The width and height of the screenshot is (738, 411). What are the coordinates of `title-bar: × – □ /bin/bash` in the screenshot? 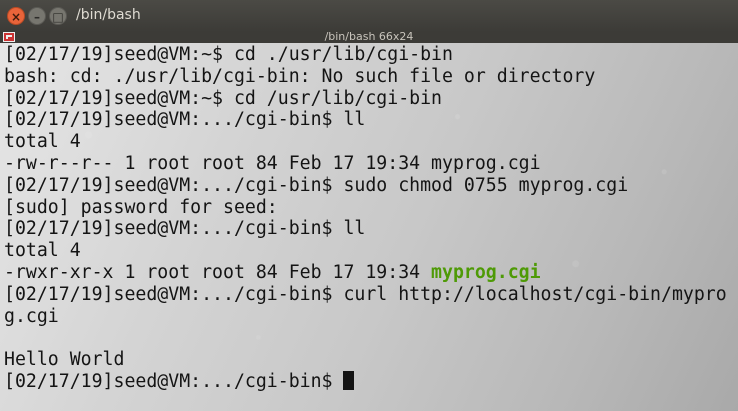 It's located at (369, 16).